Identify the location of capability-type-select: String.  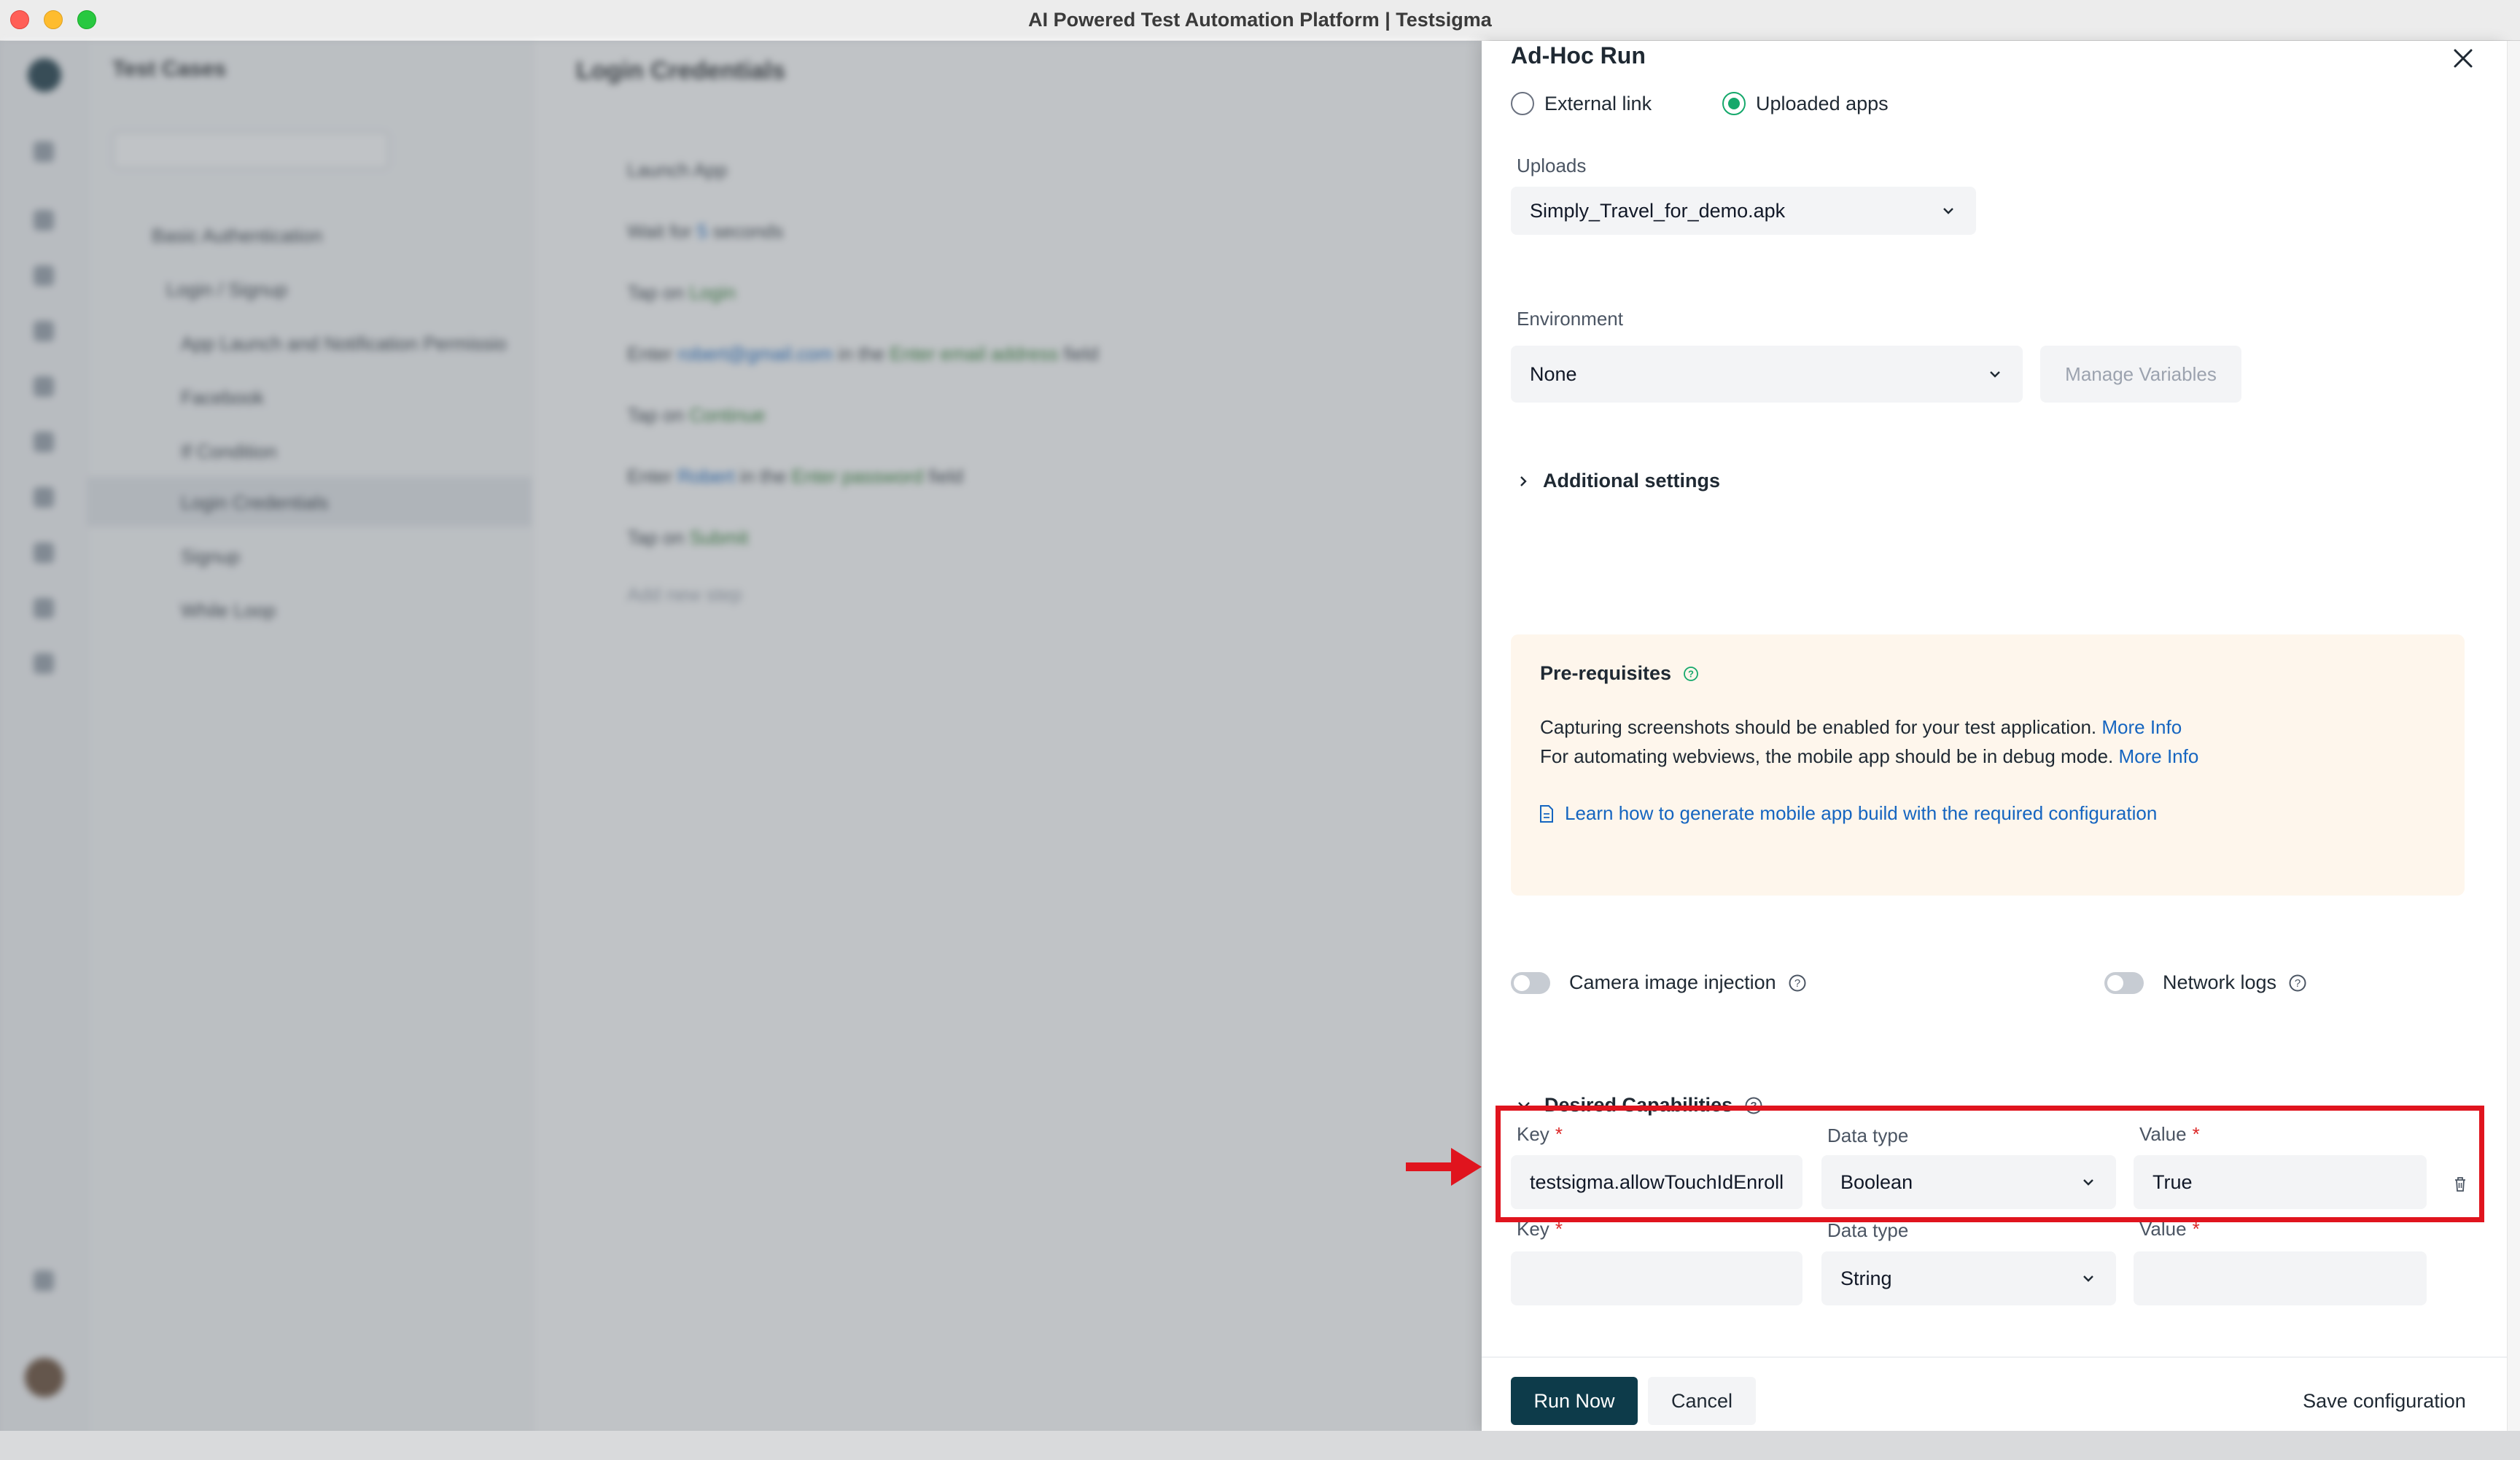
(1968, 1278).